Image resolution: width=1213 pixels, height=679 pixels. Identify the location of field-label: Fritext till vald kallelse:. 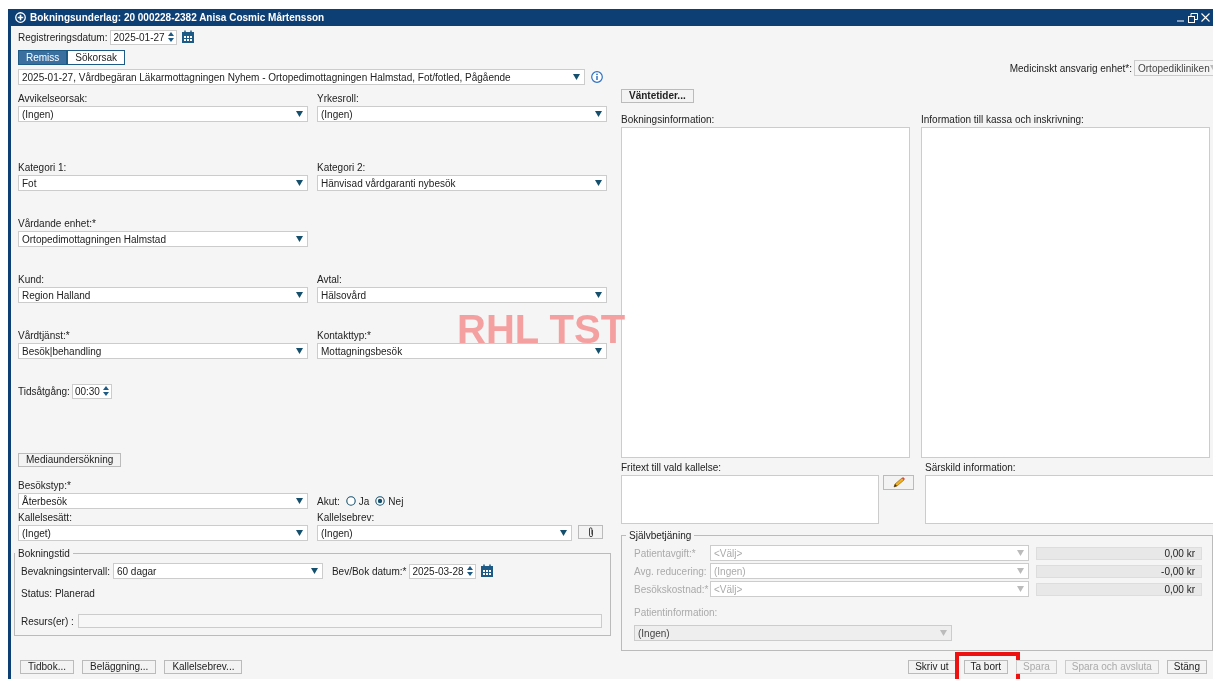
(672, 468).